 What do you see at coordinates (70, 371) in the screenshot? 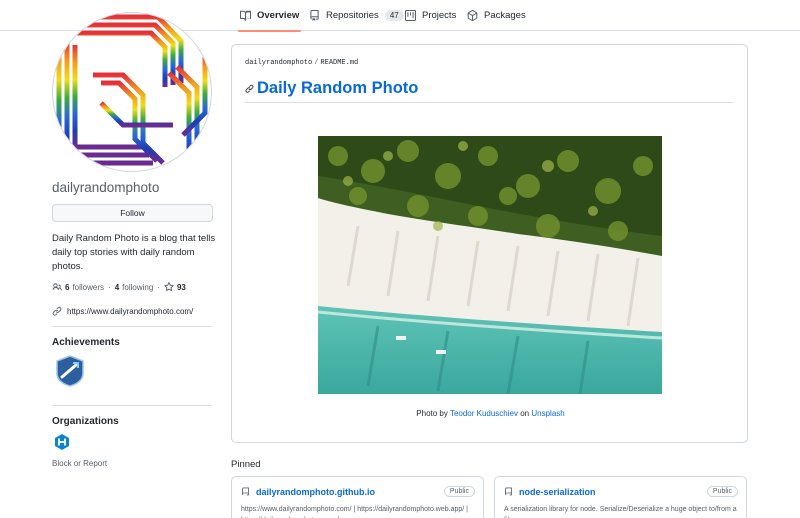
I see `achievement-badge-icon` at bounding box center [70, 371].